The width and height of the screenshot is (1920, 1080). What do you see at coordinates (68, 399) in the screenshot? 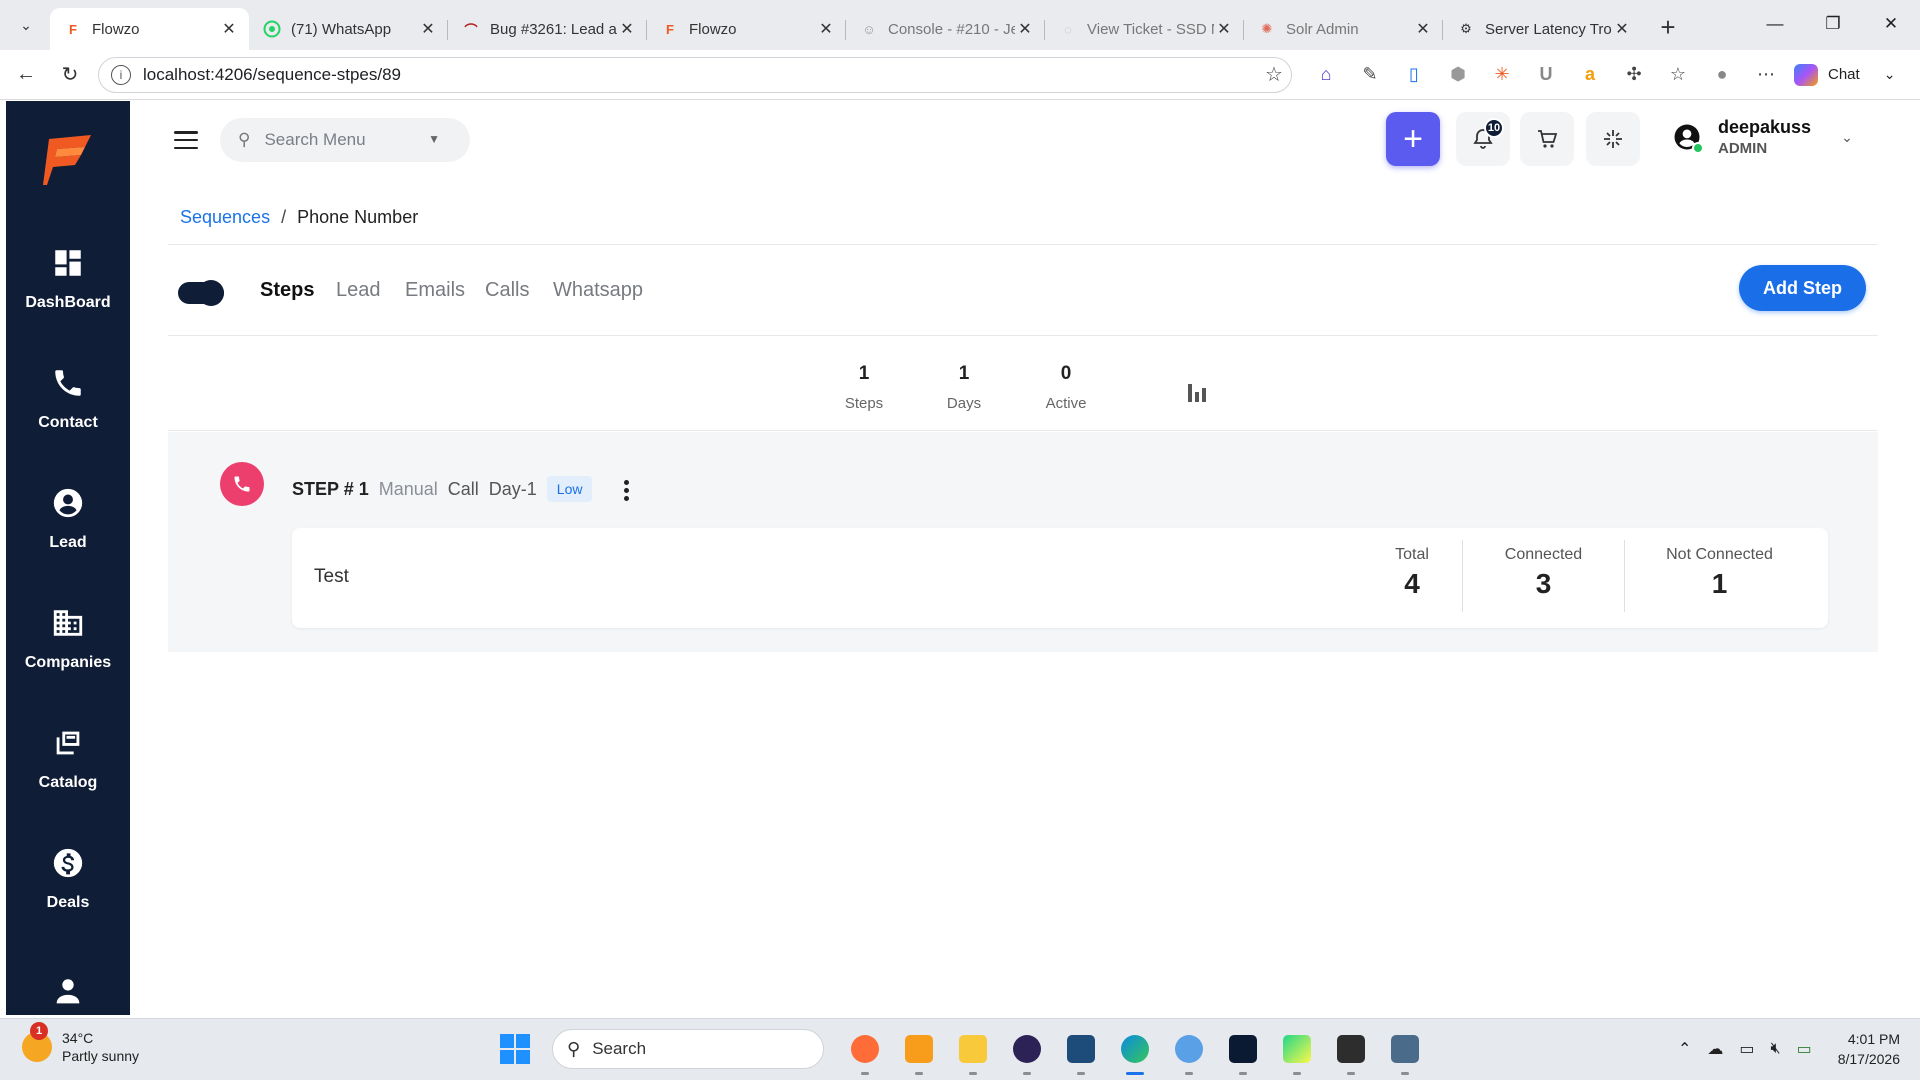
I see `sidebar-item-contact: Contact` at bounding box center [68, 399].